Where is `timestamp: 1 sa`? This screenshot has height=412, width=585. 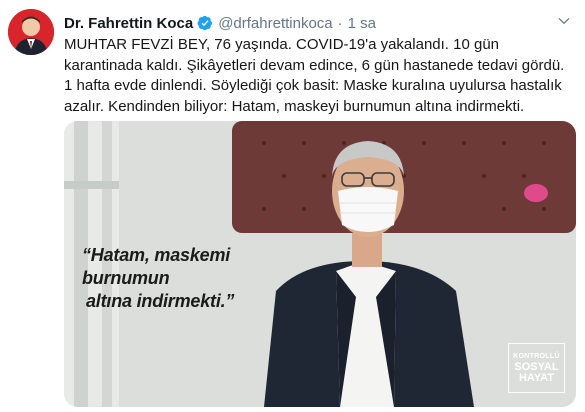 timestamp: 1 sa is located at coordinates (362, 23).